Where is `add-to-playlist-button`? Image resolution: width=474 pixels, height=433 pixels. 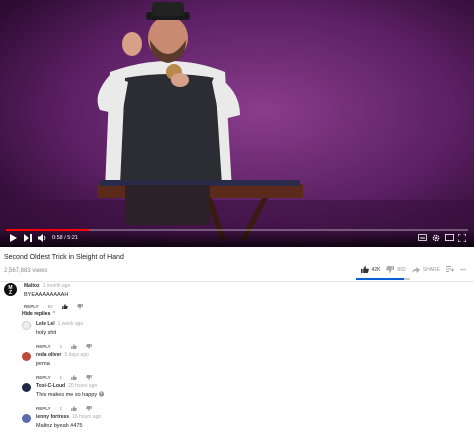 add-to-playlist-button is located at coordinates (450, 269).